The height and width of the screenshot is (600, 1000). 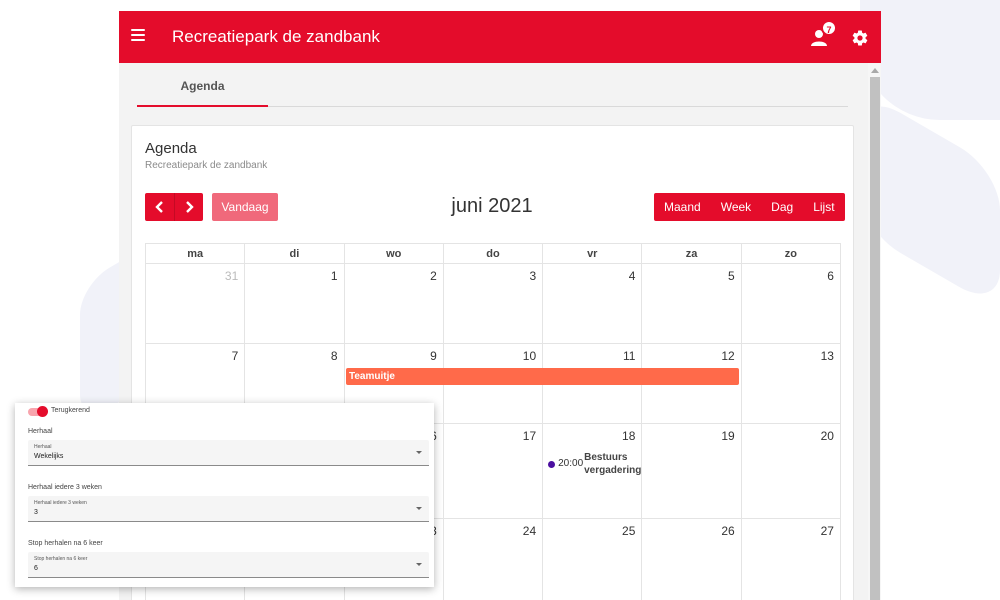 I want to click on weekday-label: ma, so click(x=195, y=254).